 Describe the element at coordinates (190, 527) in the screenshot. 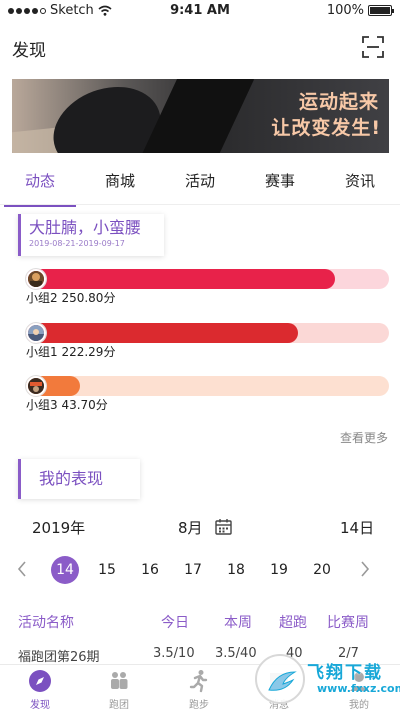

I see `month-label: 8月` at that location.